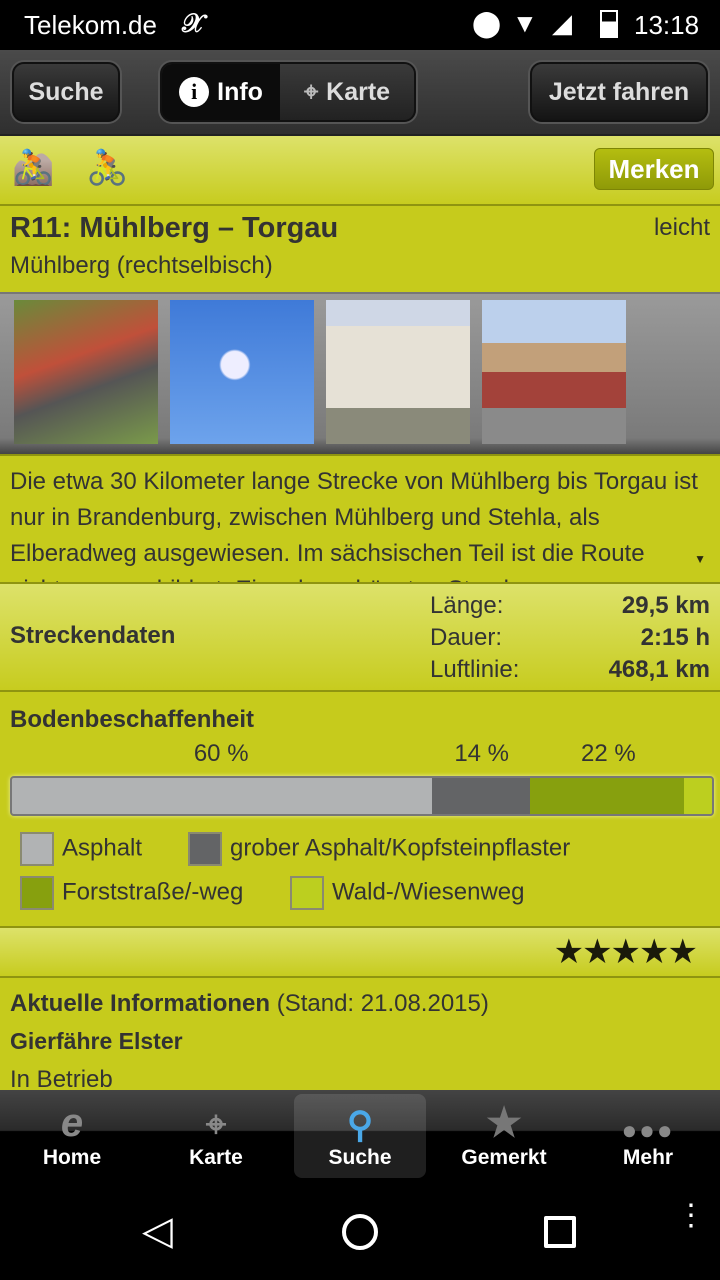  Describe the element at coordinates (467, 605) in the screenshot. I see `length-label: Länge:` at that location.